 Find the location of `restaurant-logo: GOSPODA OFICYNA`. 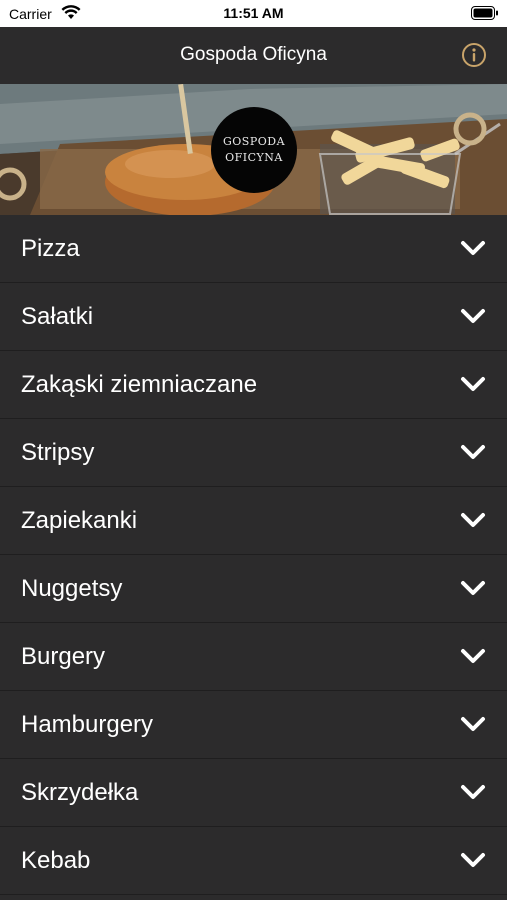

restaurant-logo: GOSPODA OFICYNA is located at coordinates (254, 150).